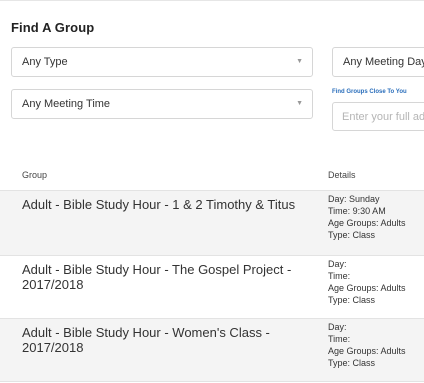  I want to click on table-header: Group Details, so click(212, 175).